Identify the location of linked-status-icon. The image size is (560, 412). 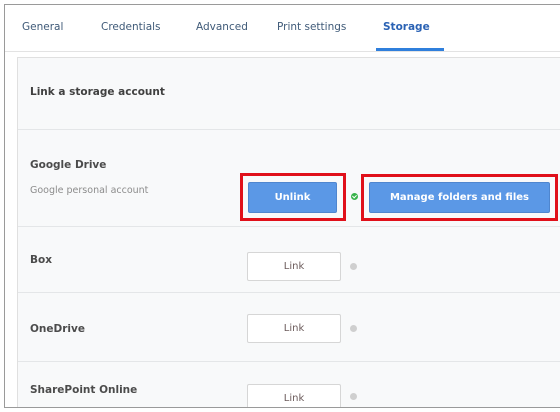
(354, 196).